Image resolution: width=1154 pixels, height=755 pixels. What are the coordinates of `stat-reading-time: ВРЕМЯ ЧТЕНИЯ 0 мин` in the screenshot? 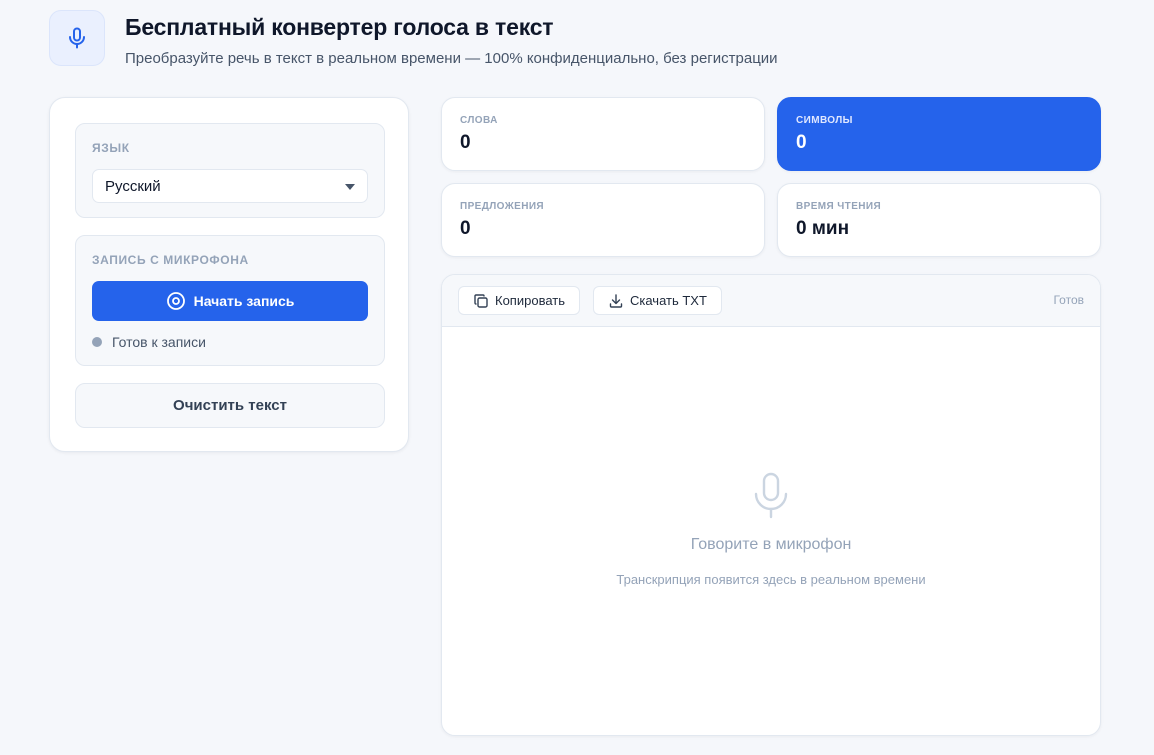 It's located at (939, 220).